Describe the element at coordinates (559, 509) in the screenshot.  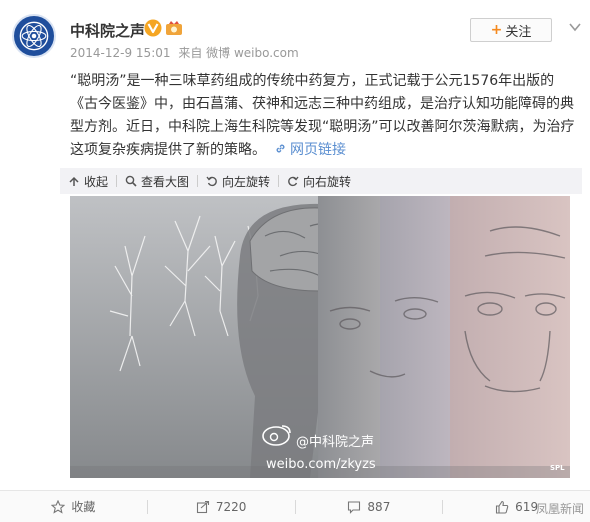
I see `corner-watermark: 凤凰新闻` at that location.